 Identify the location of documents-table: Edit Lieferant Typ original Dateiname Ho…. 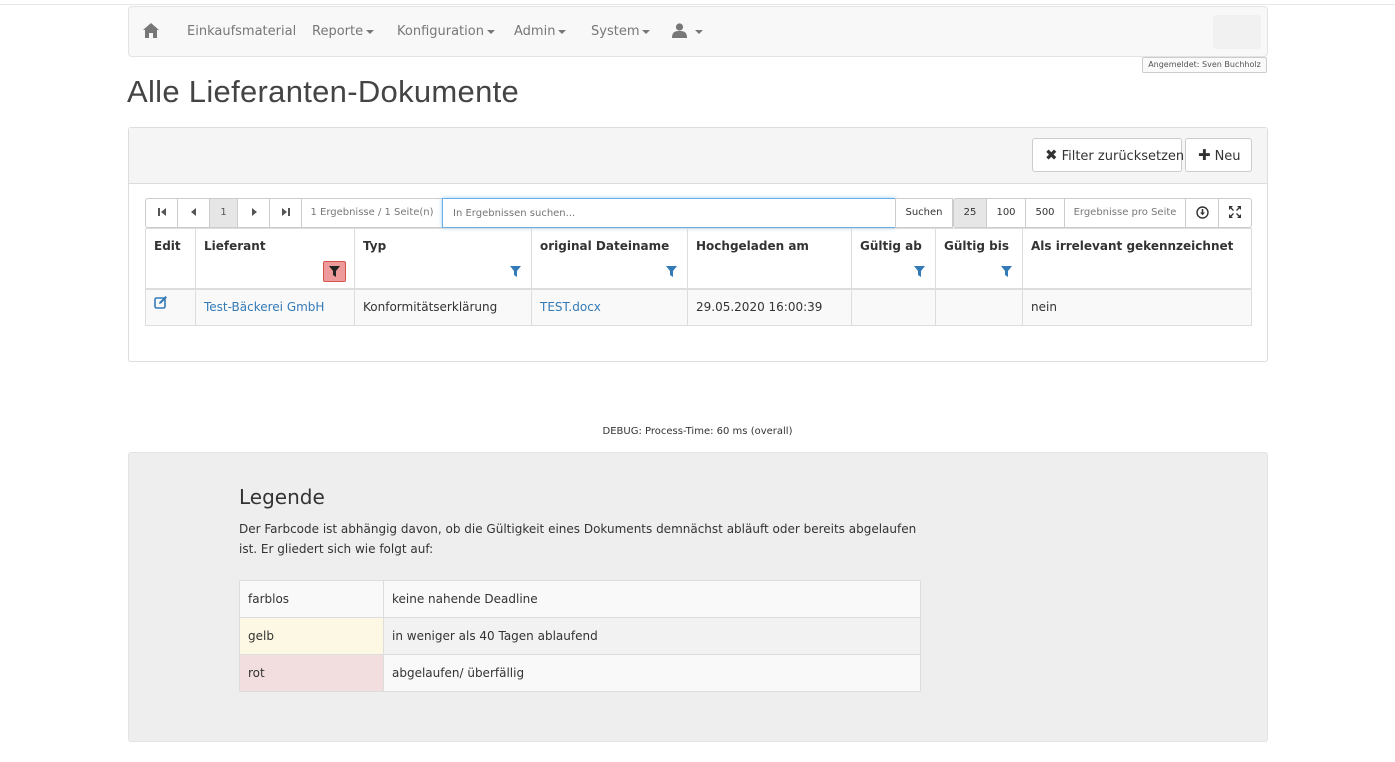
(698, 277).